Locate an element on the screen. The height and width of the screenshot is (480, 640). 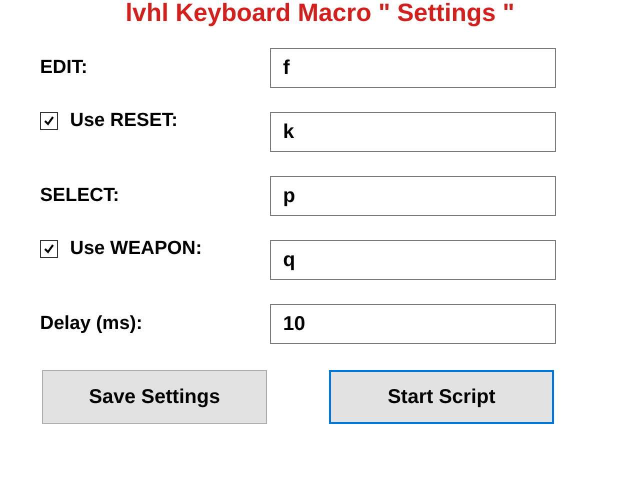
field-label: SELECT: is located at coordinates (80, 196).